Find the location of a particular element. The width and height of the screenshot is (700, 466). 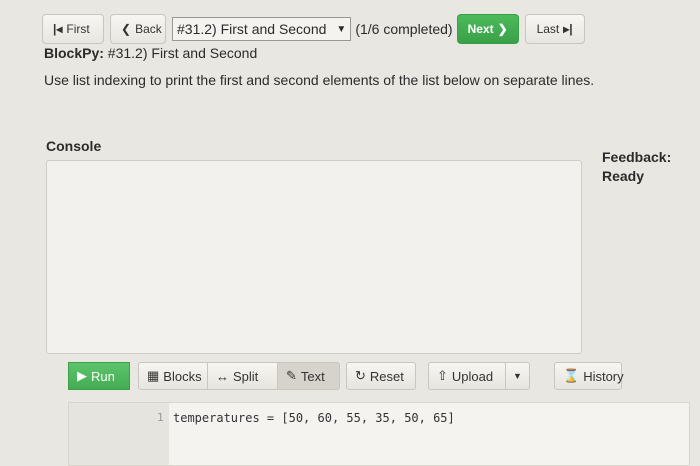

console-label: Console is located at coordinates (74, 146).